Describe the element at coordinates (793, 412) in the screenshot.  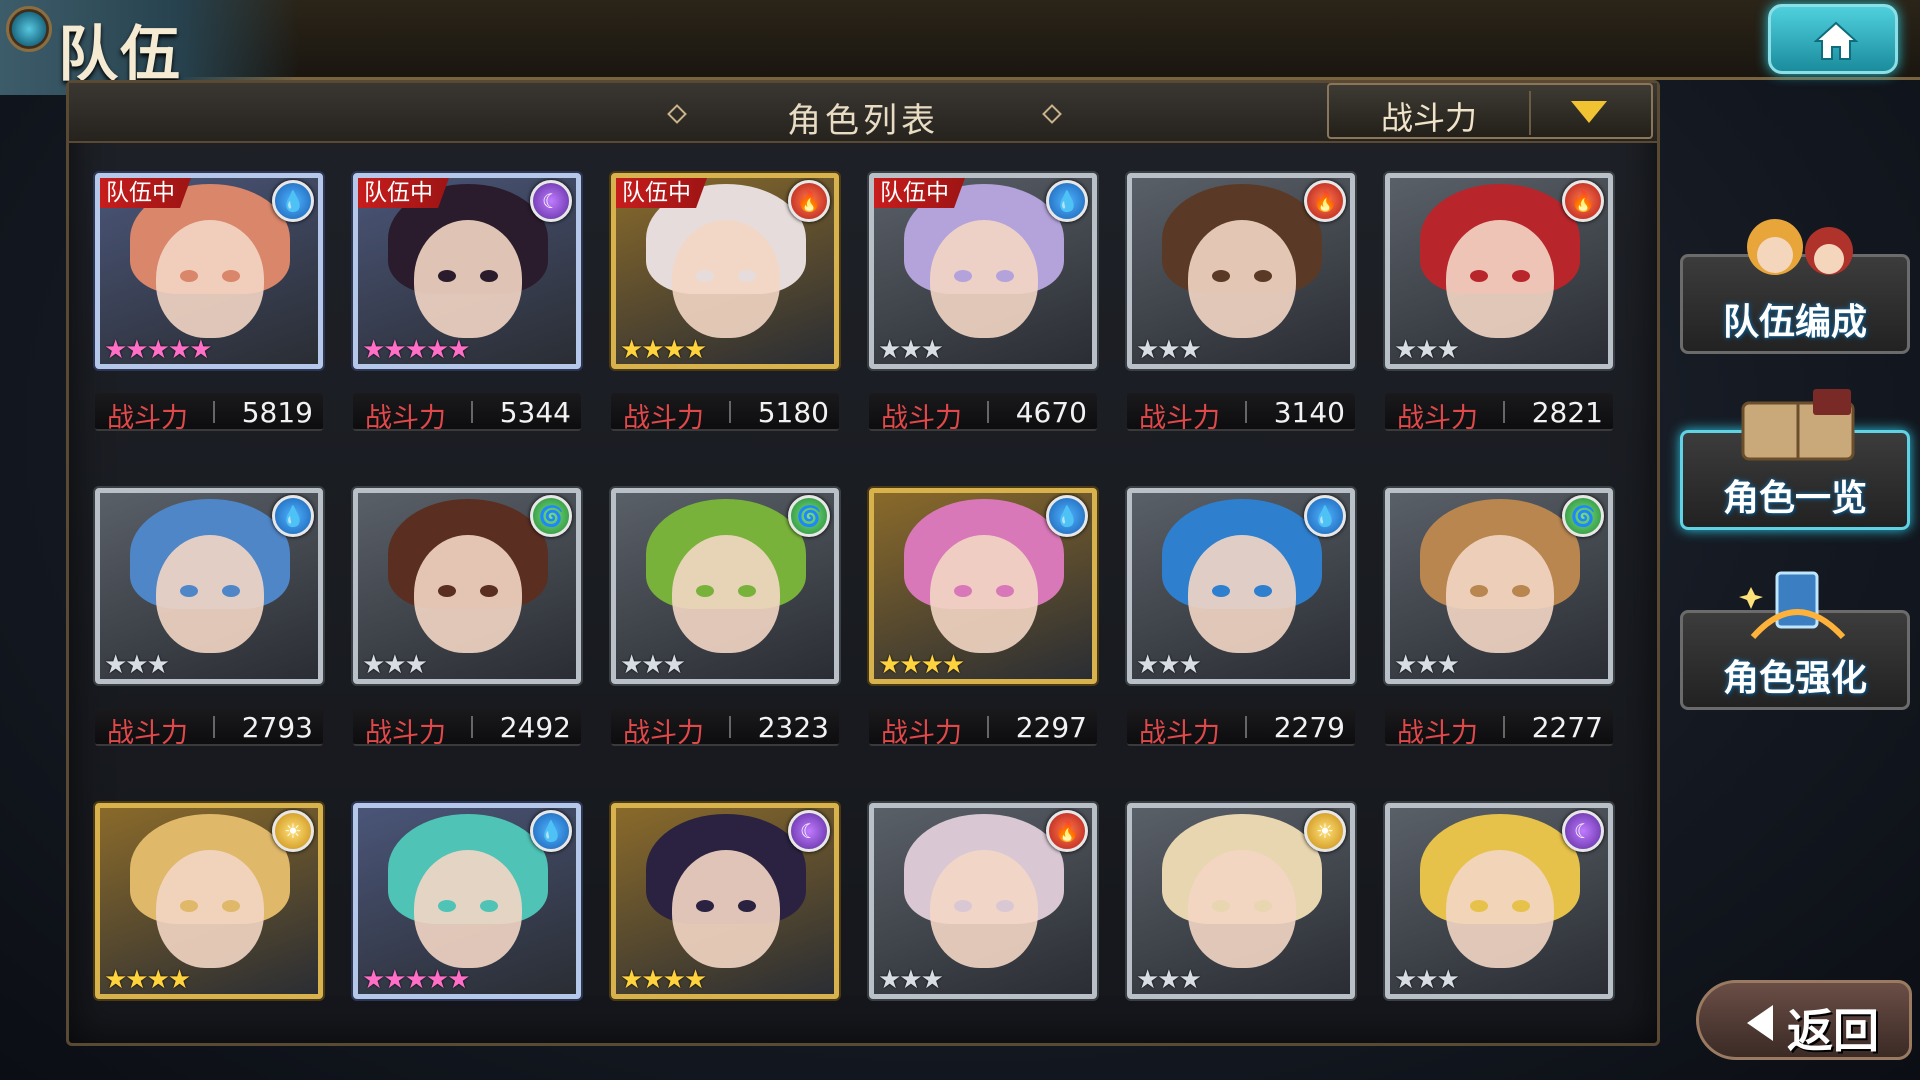
I see `power-value: 5180` at that location.